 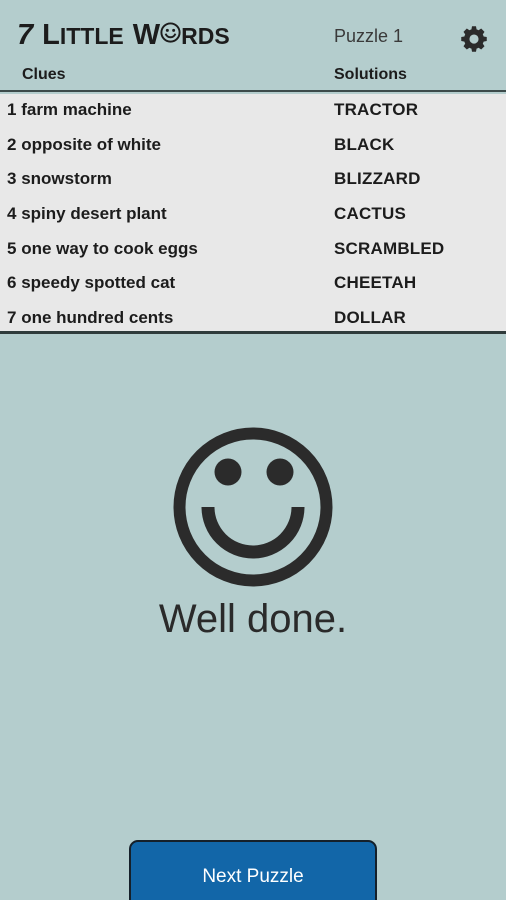 I want to click on clue-label: 3 snowstorm, so click(x=59, y=179).